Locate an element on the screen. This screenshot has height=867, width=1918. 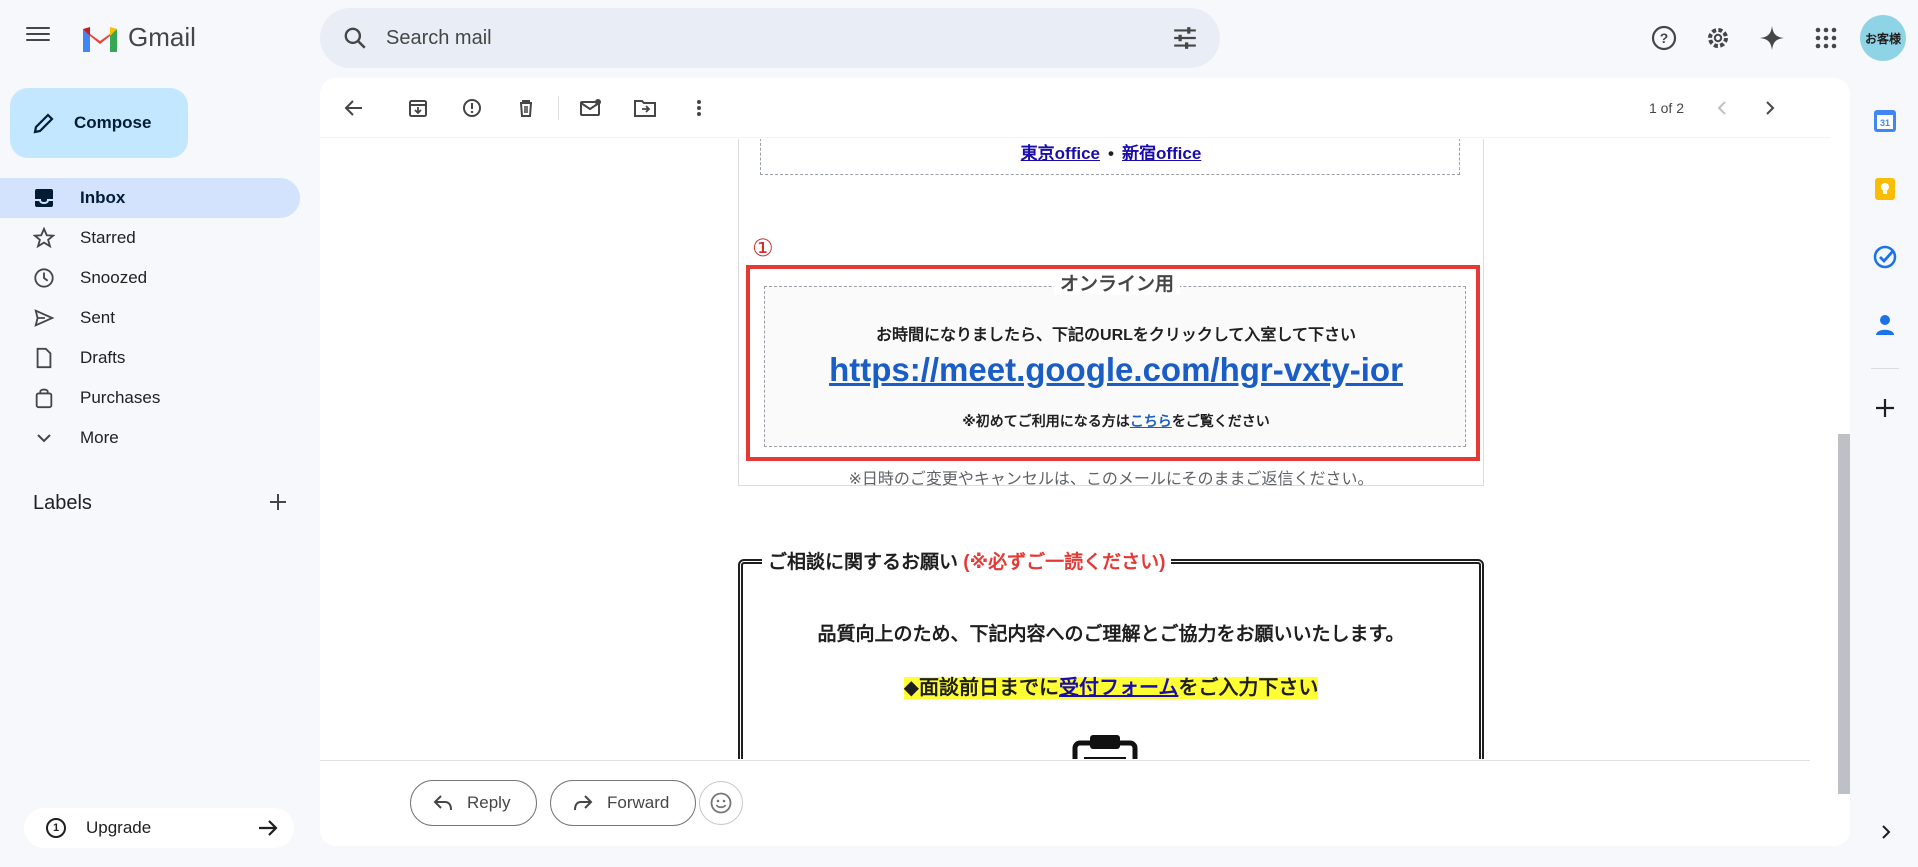
first-time-note: ※初めてご利用になる方はこちらをご覧ください is located at coordinates (1116, 421).